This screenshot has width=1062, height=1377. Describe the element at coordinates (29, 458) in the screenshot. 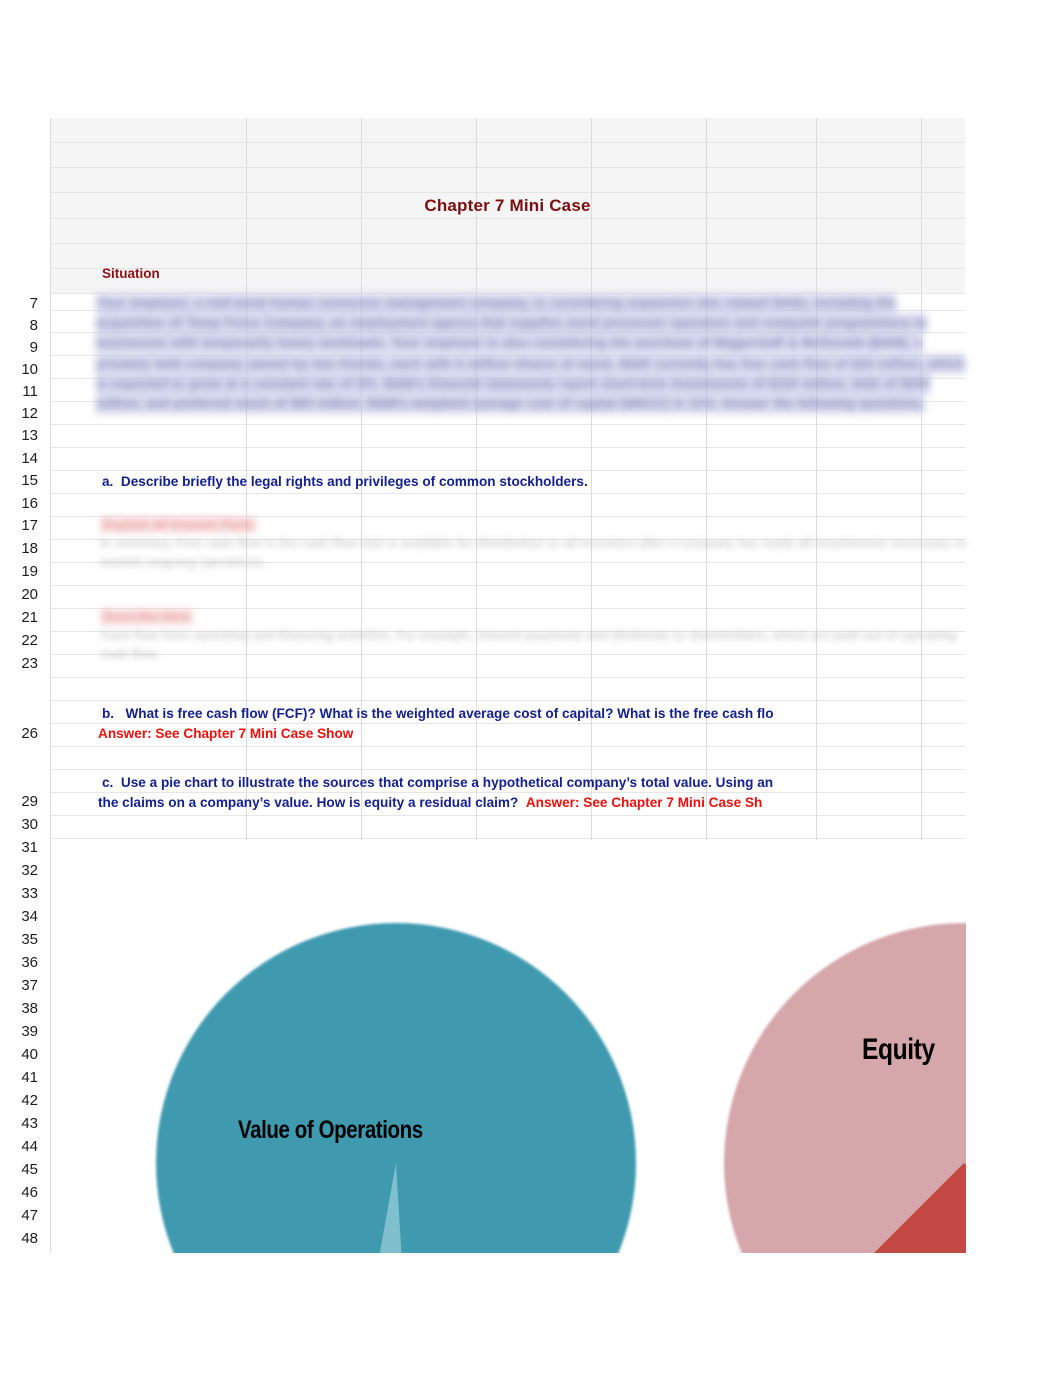

I see `row-number: 14` at that location.